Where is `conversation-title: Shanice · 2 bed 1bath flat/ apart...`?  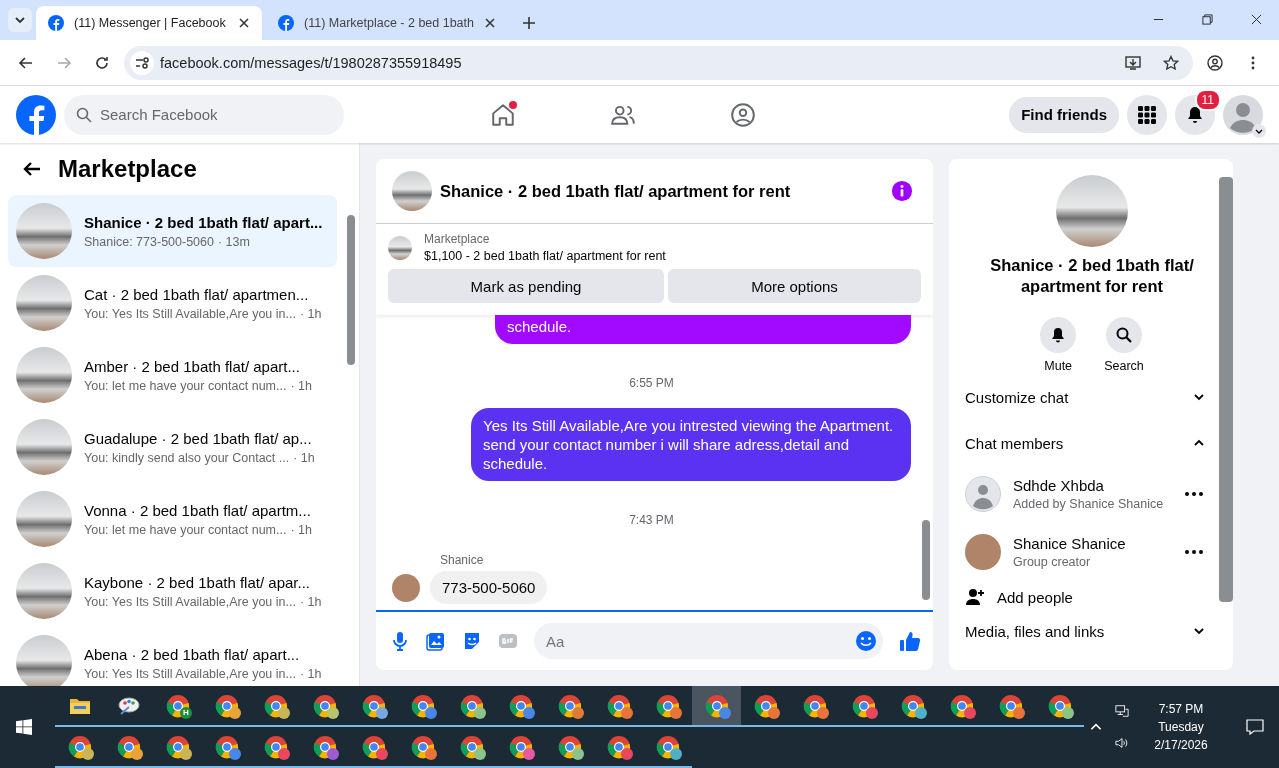
conversation-title: Shanice · 2 bed 1bath flat/ apart... is located at coordinates (203, 222).